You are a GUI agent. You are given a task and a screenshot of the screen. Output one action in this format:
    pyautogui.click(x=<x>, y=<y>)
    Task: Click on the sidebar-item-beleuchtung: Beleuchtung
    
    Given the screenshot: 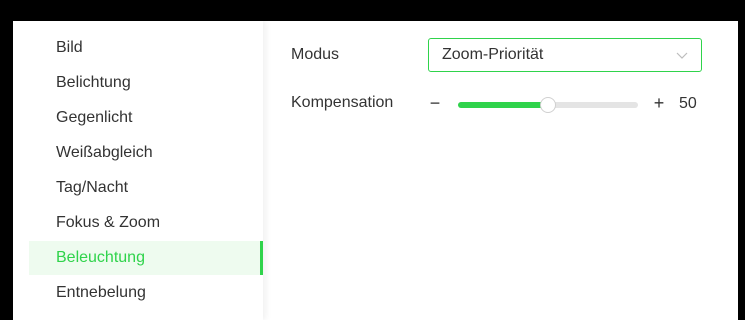 What is the action you would take?
    pyautogui.click(x=146, y=258)
    